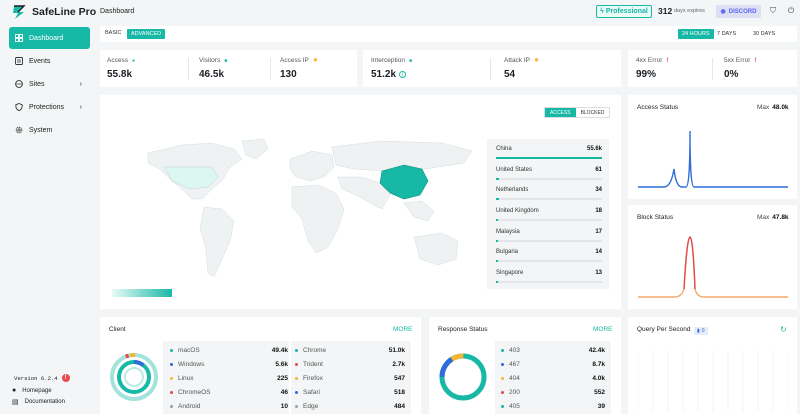 The image size is (800, 414). I want to click on shield-icon, so click(19, 107).